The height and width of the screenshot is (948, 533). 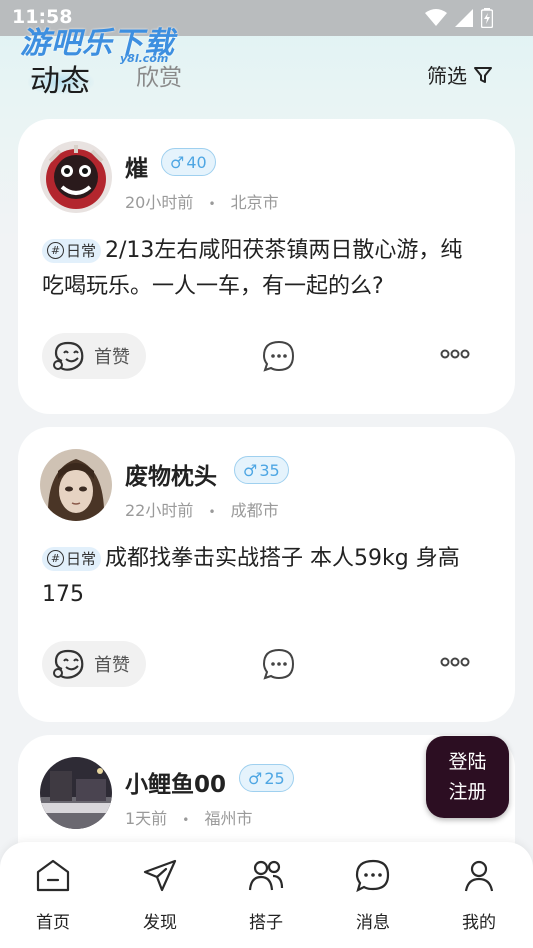 I want to click on post-time: 22小时前, so click(x=159, y=510).